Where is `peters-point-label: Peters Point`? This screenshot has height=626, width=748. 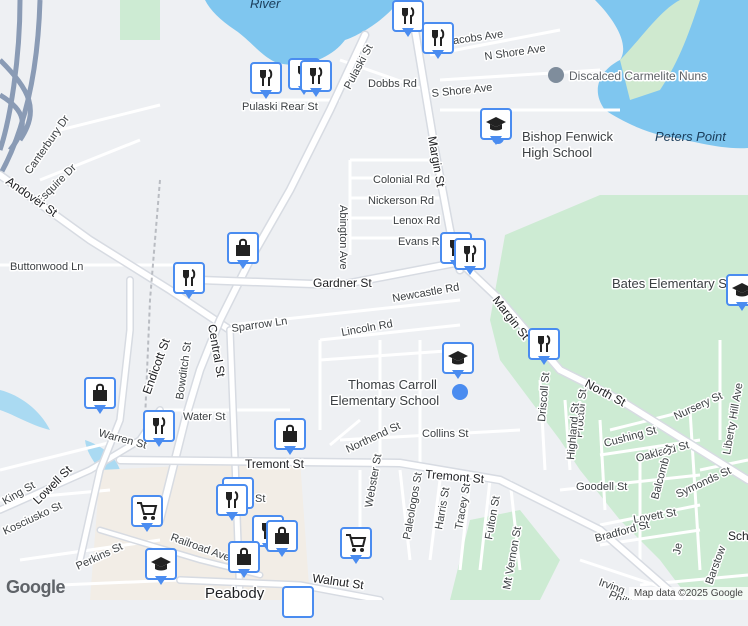
peters-point-label: Peters Point is located at coordinates (691, 136).